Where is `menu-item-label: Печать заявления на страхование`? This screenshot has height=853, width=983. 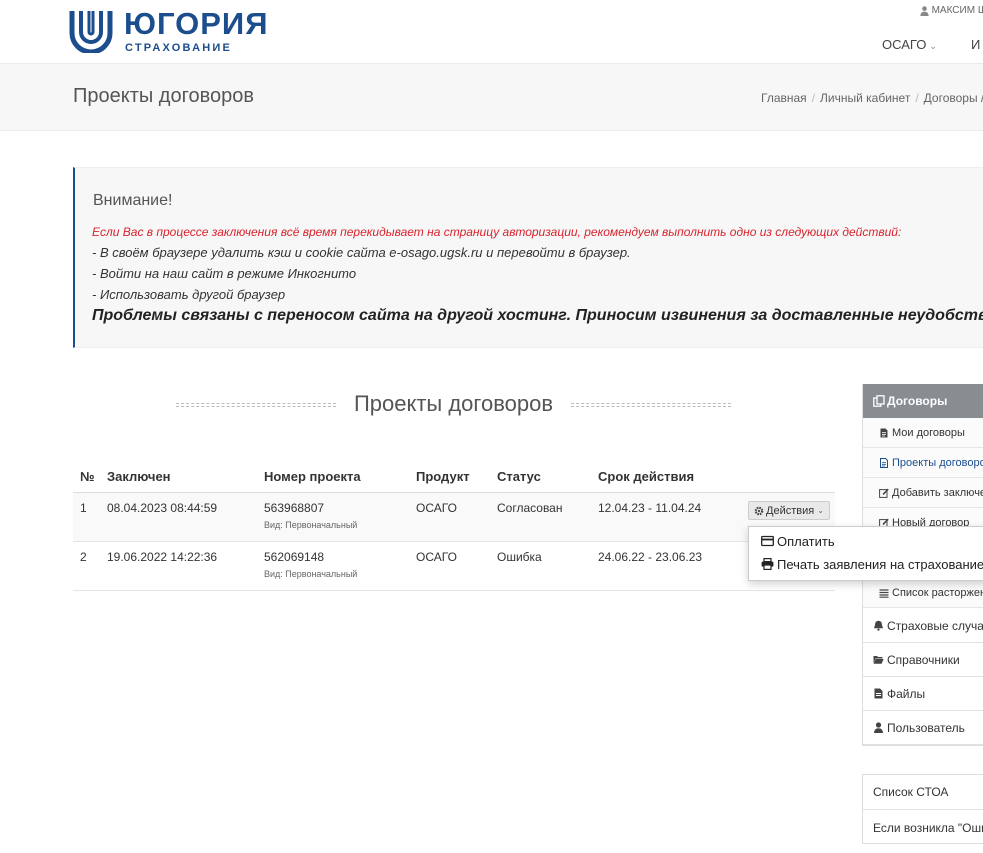 menu-item-label: Печать заявления на страхование is located at coordinates (880, 564).